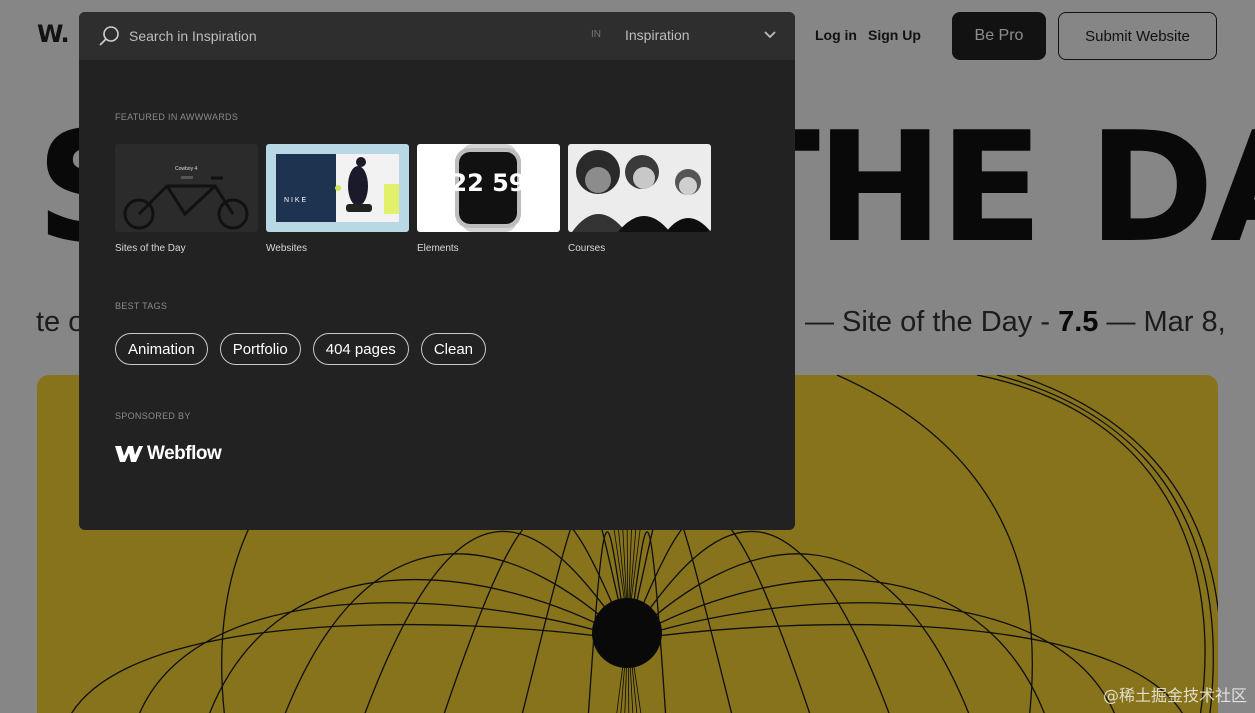 The image size is (1255, 713). Describe the element at coordinates (360, 349) in the screenshot. I see `tag-404-pages: 404 pages` at that location.